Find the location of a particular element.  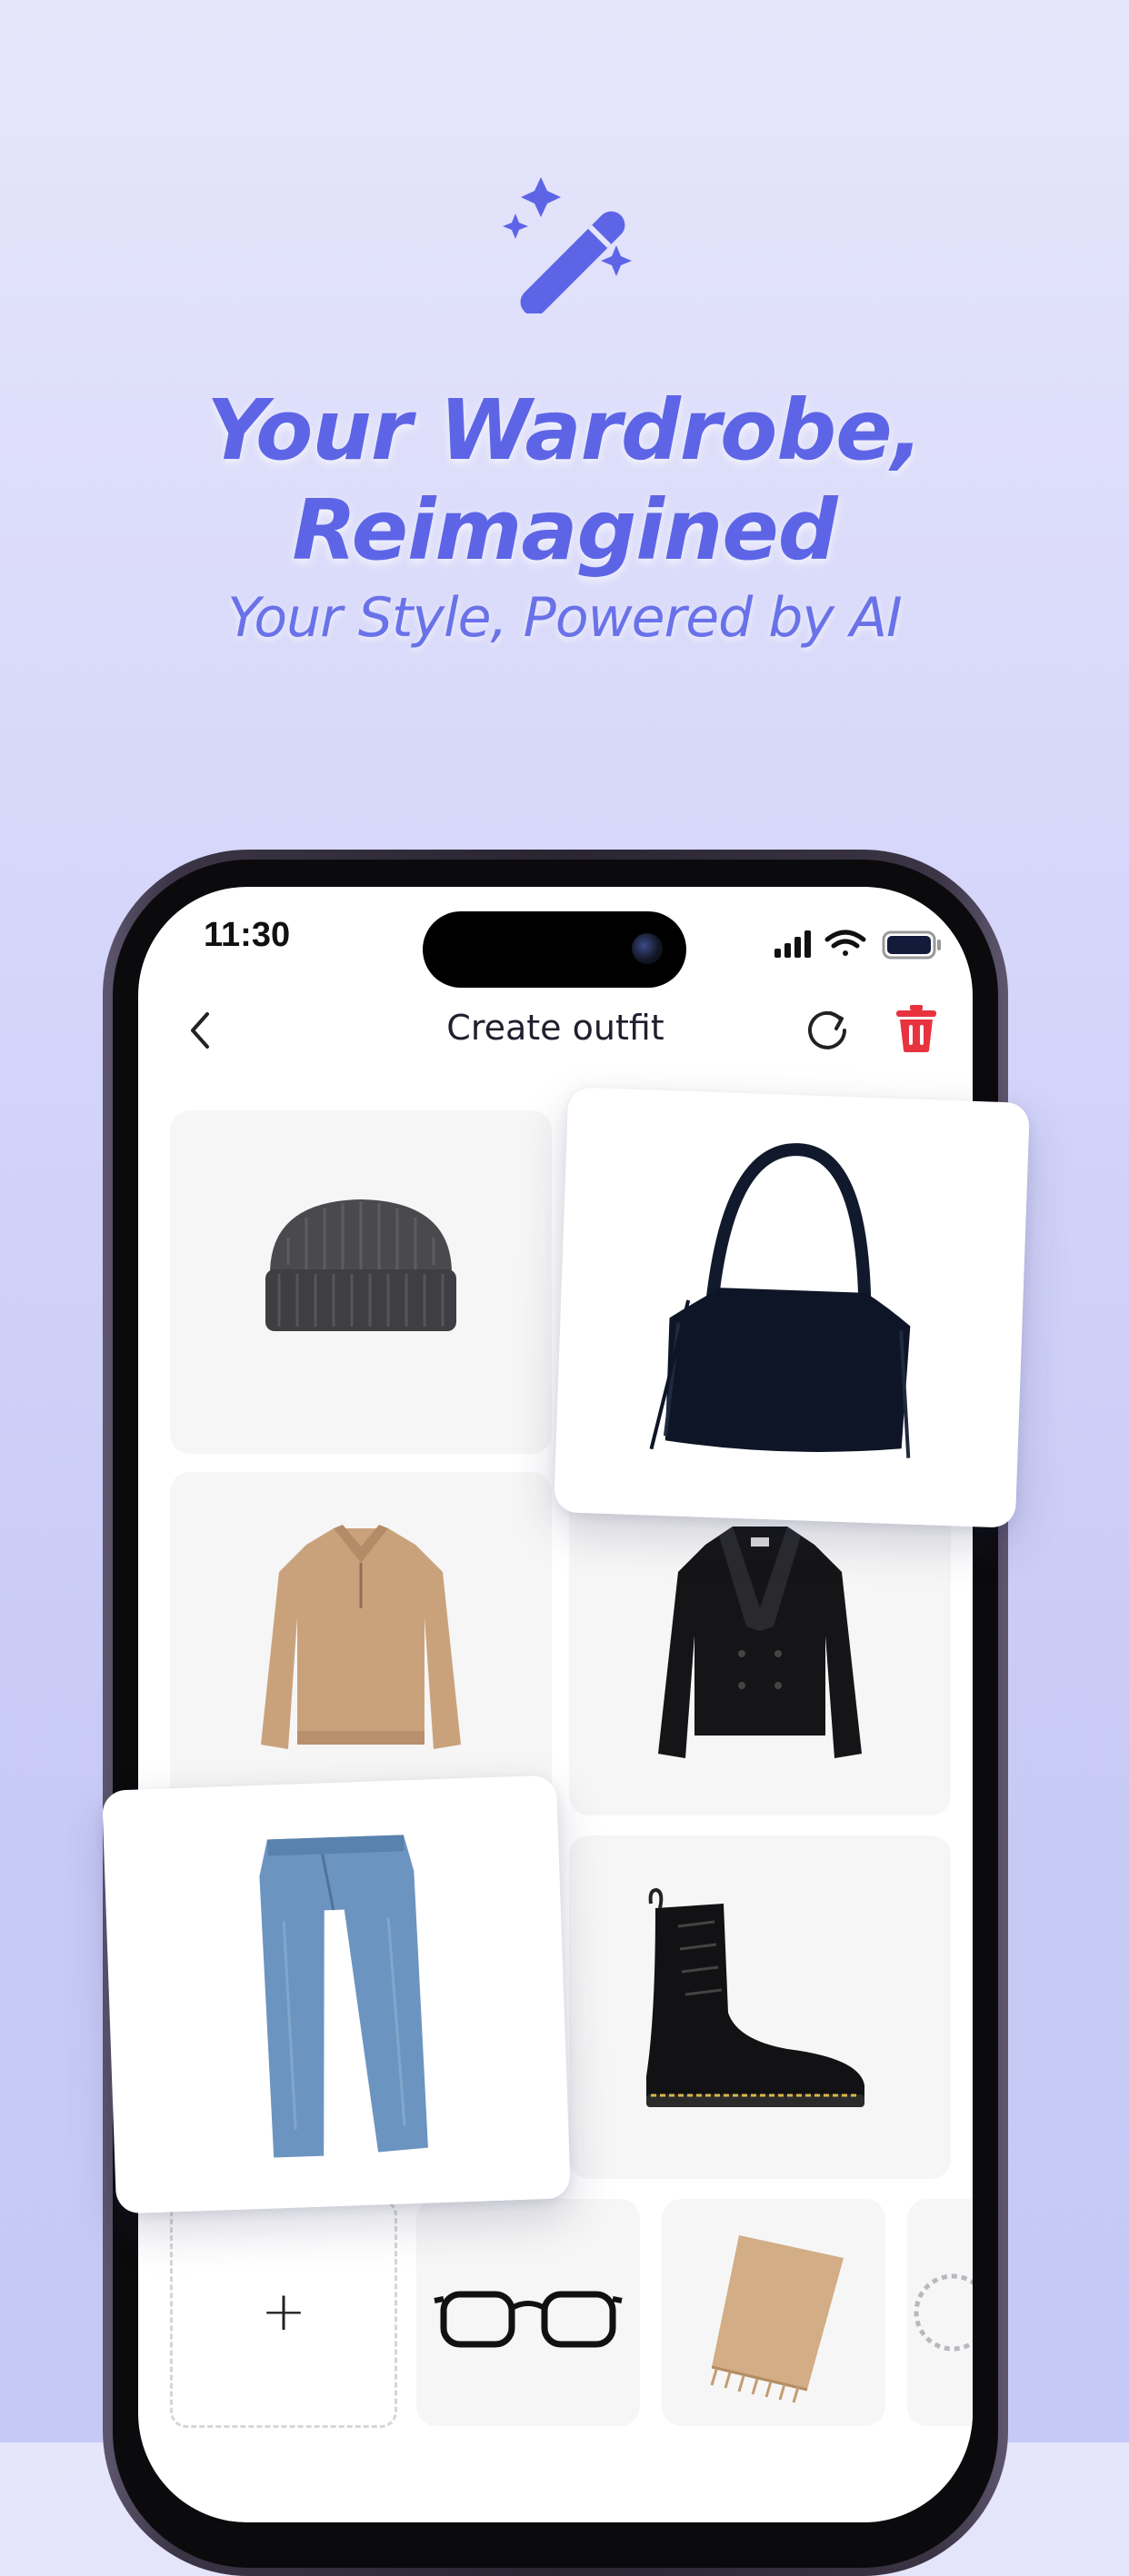

trash-icon is located at coordinates (916, 1029).